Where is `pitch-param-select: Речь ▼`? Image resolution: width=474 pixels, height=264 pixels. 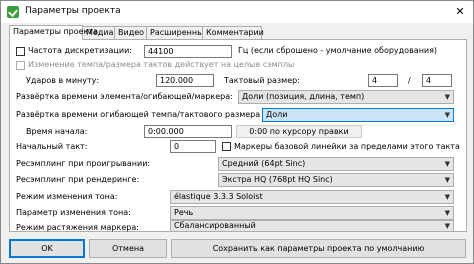 pitch-param-select: Речь ▼ is located at coordinates (312, 213).